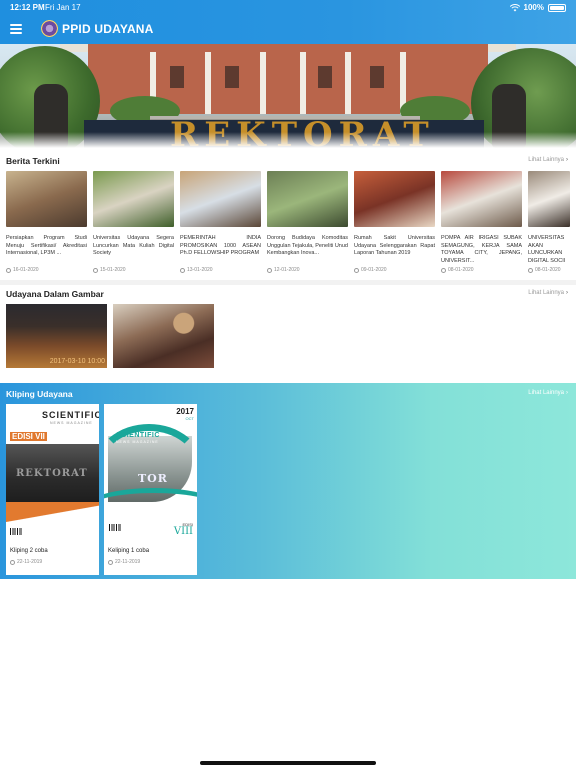  What do you see at coordinates (547, 249) in the screenshot?
I see `news-title: UNIVERSITAS AKAN LUNCURKAN DIGITAL SOCII` at bounding box center [547, 249].